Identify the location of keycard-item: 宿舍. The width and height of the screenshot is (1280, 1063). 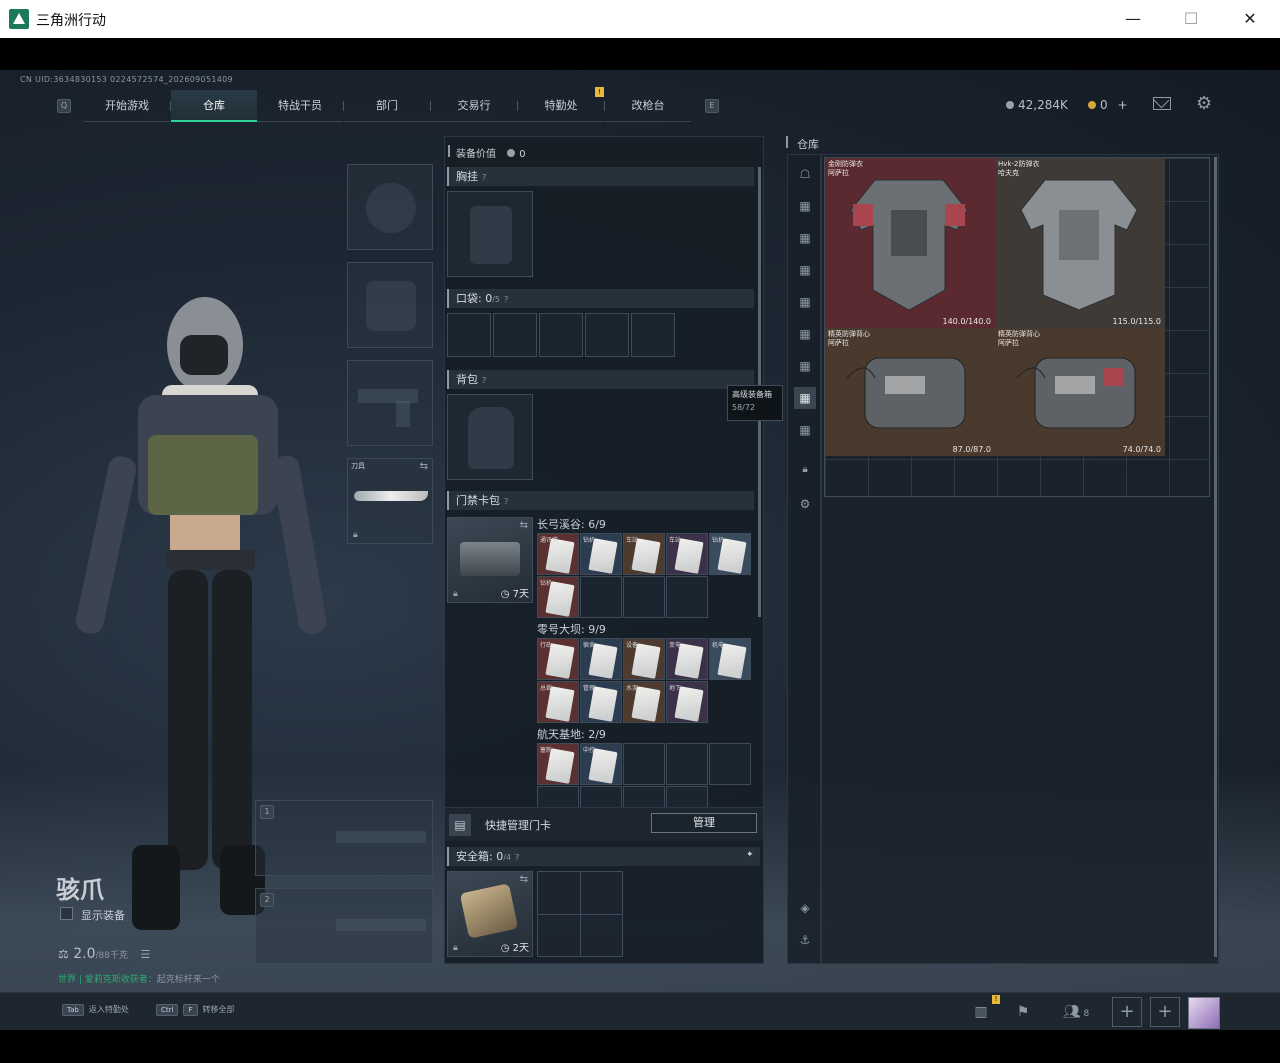
(601, 659).